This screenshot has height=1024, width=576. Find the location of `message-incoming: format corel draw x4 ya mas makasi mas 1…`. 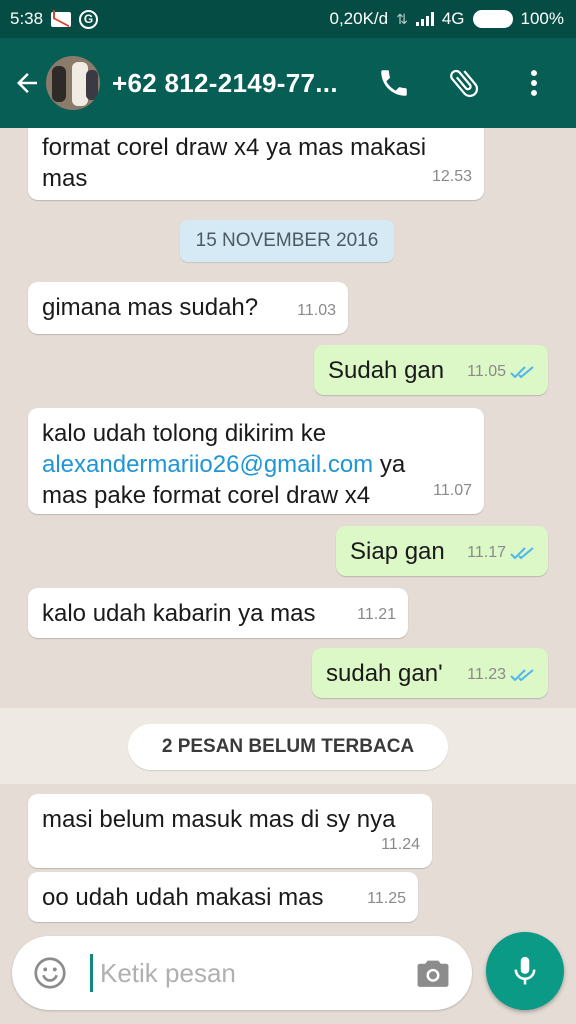

message-incoming: format corel draw x4 ya mas makasi mas 1… is located at coordinates (256, 164).